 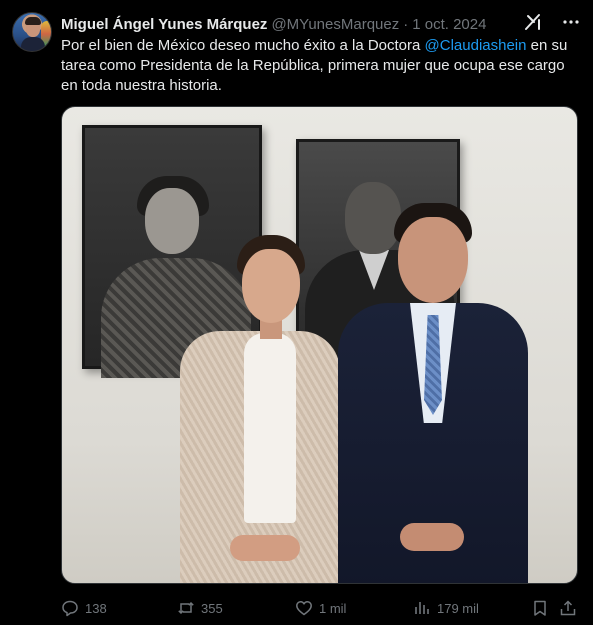 What do you see at coordinates (33, 44) in the screenshot?
I see `avatar-suit` at bounding box center [33, 44].